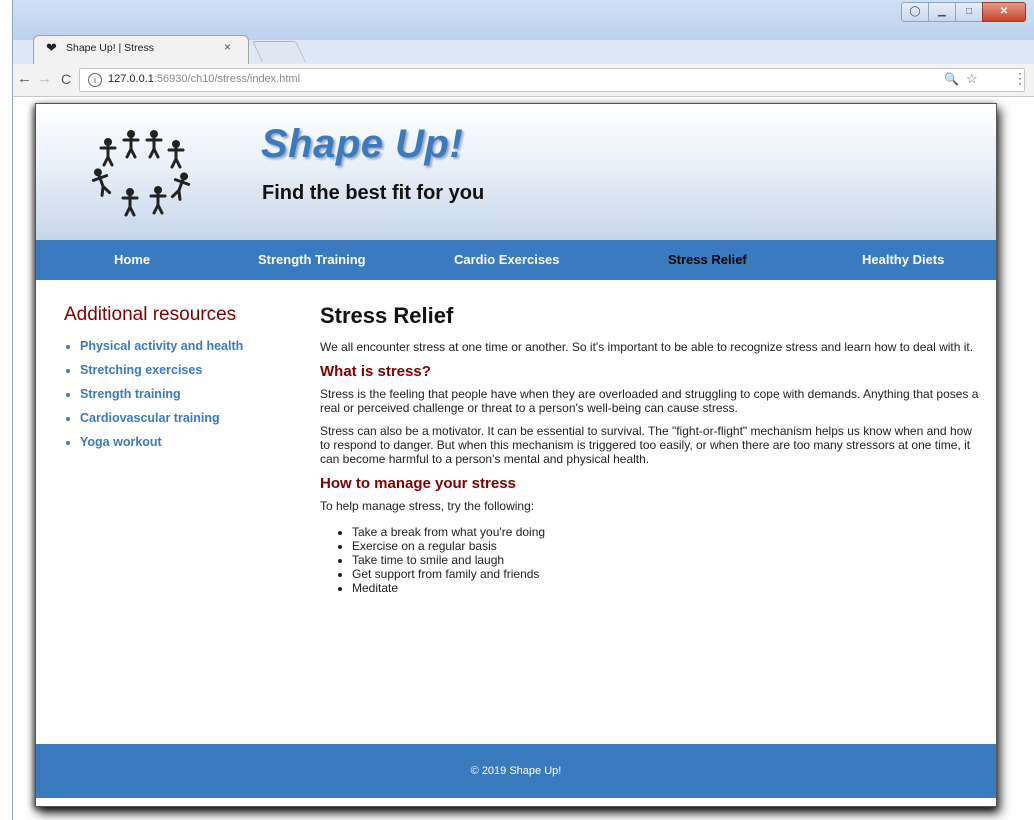 The width and height of the screenshot is (1034, 820). Describe the element at coordinates (44, 78) in the screenshot. I see `forward-icon: →` at that location.